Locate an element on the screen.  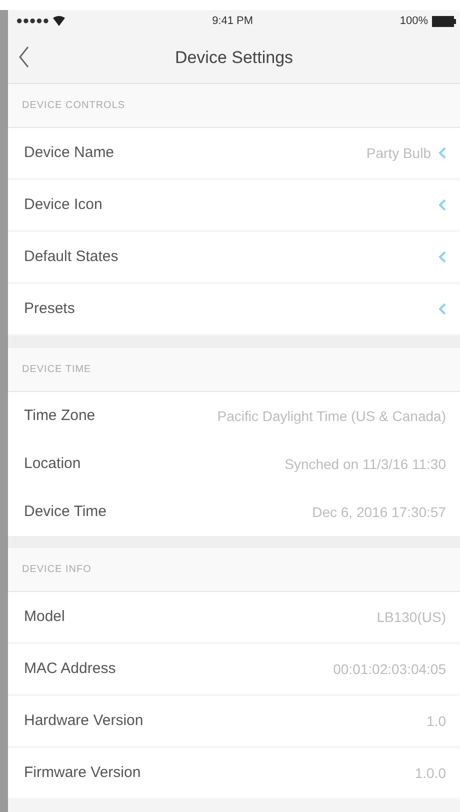
setting-value: Pacific Daylight Time (US & Canada) is located at coordinates (331, 416).